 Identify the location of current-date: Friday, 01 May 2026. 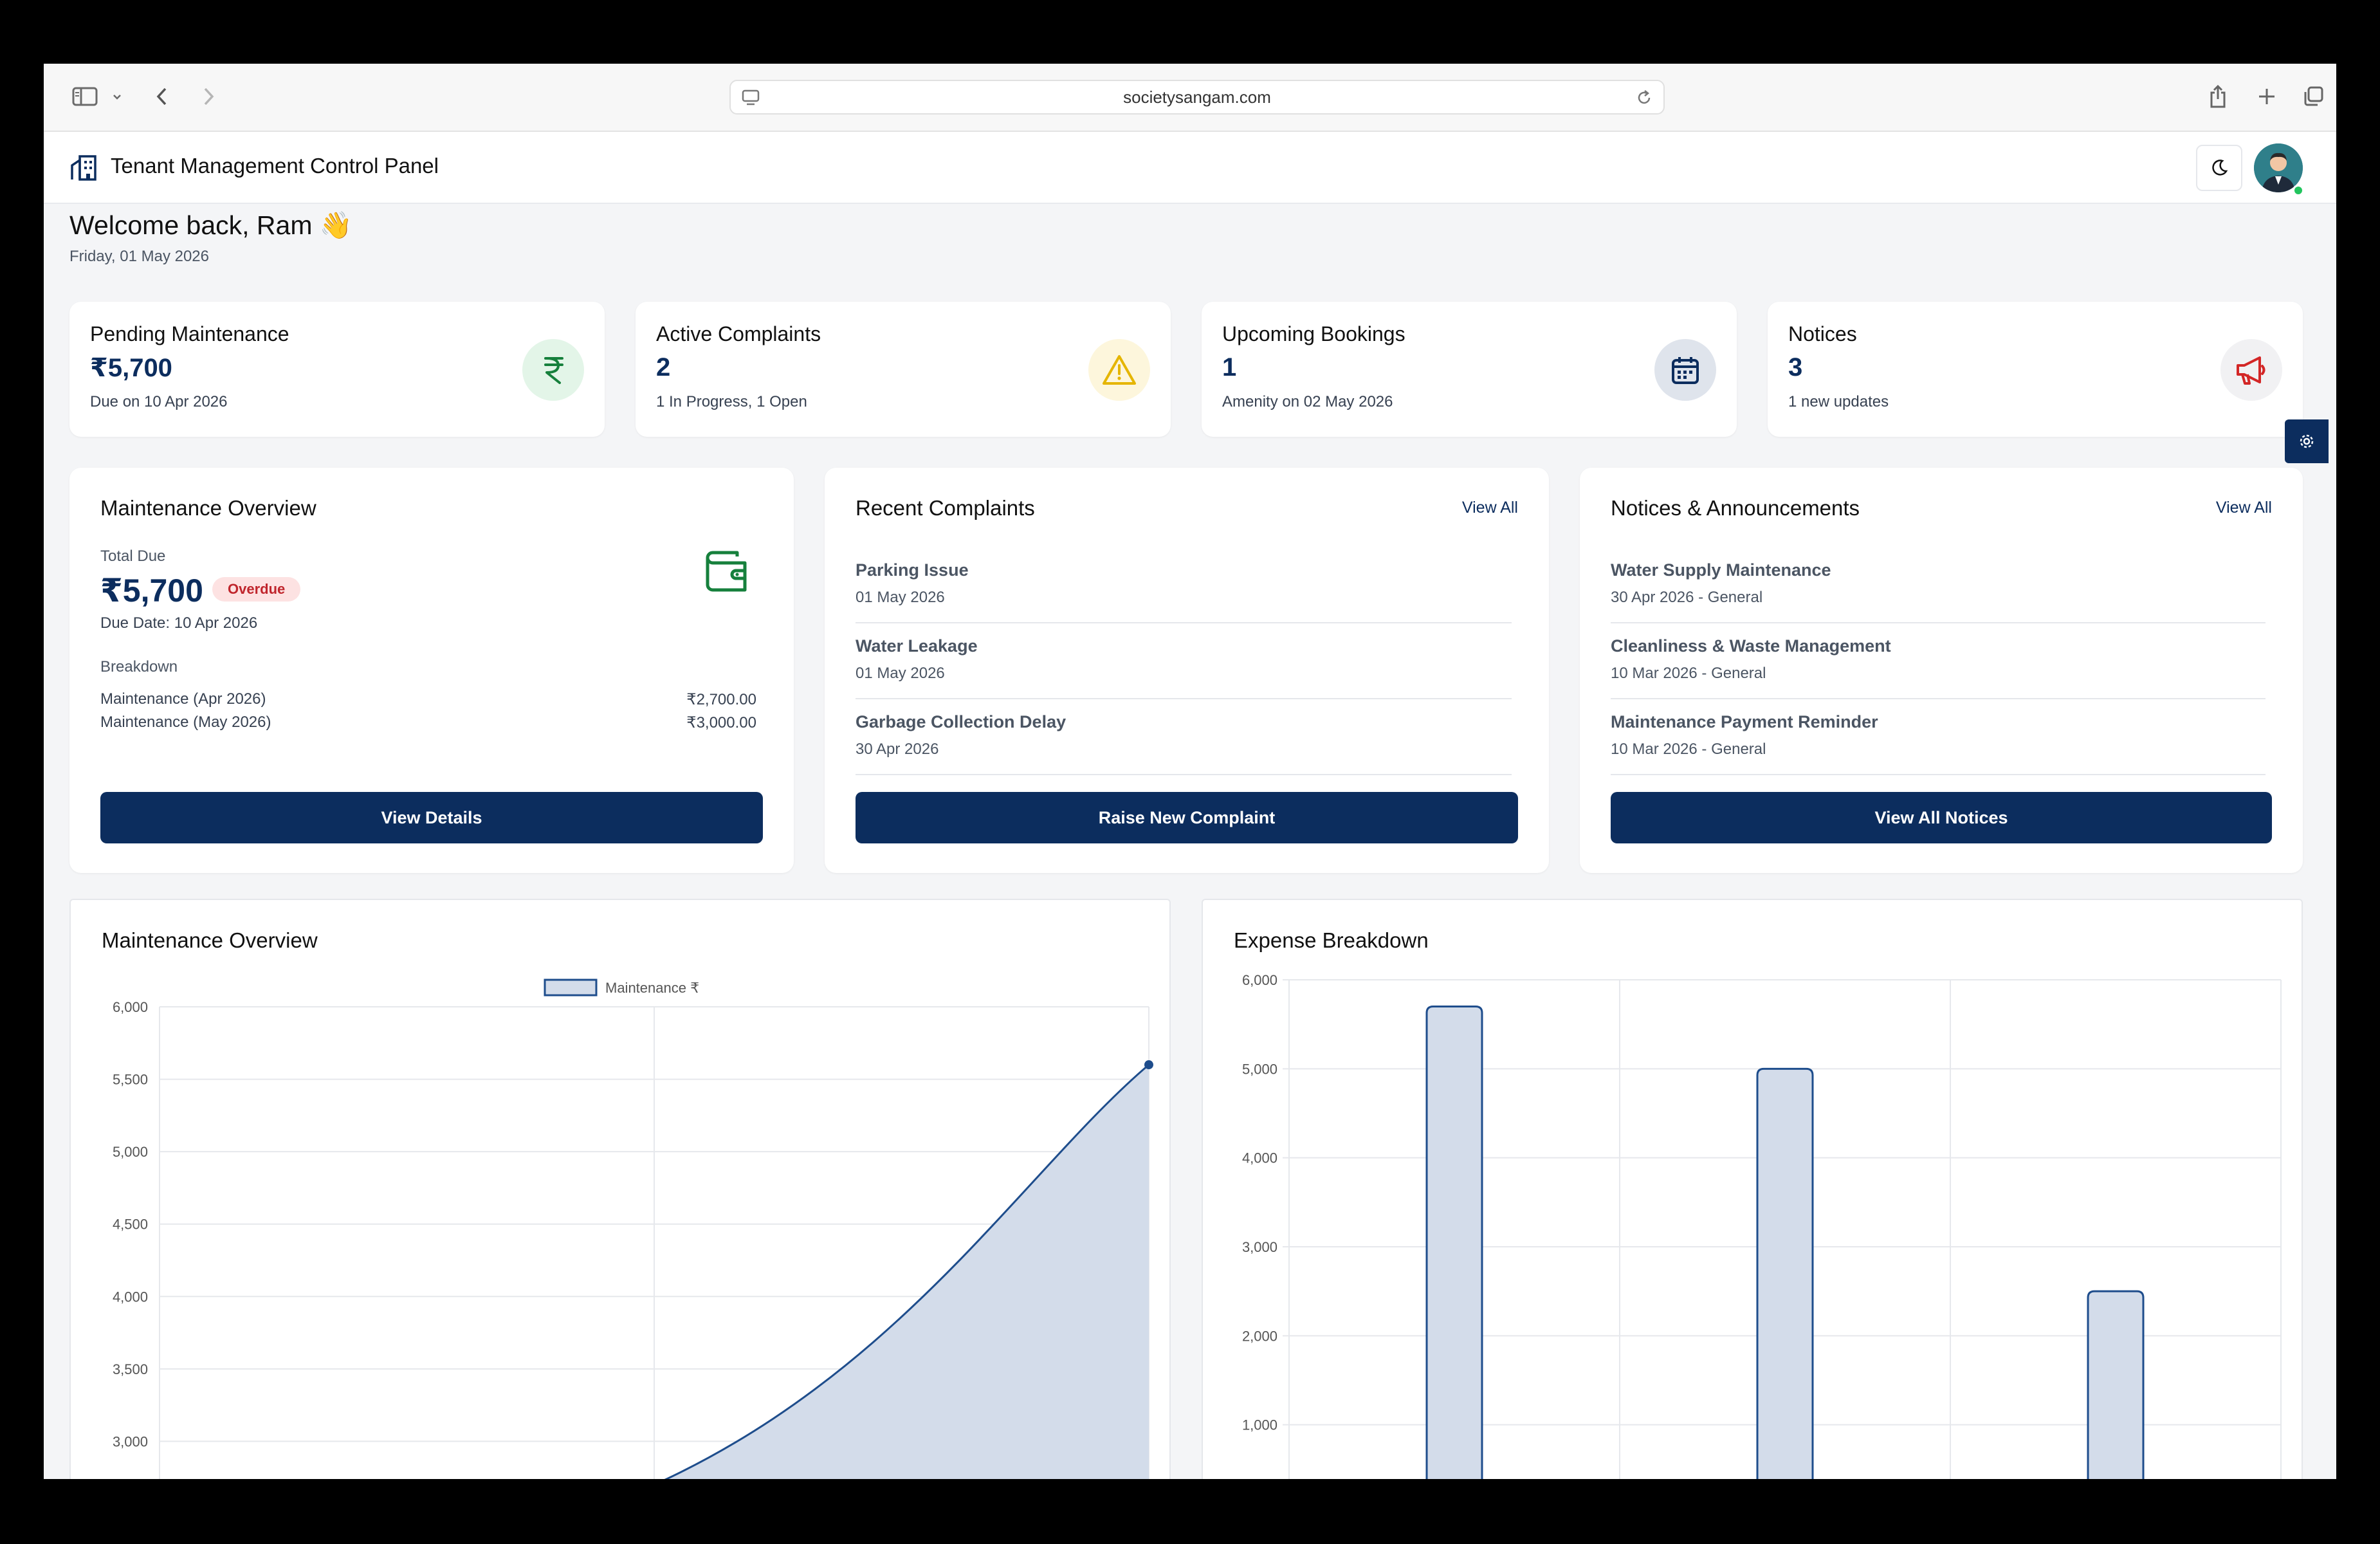
(139, 256).